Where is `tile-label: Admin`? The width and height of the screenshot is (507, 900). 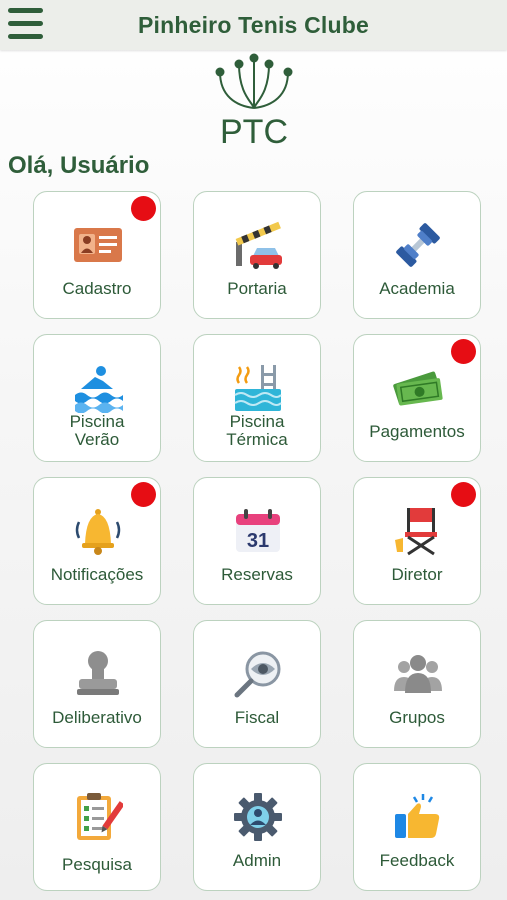
tile-label: Admin is located at coordinates (257, 860).